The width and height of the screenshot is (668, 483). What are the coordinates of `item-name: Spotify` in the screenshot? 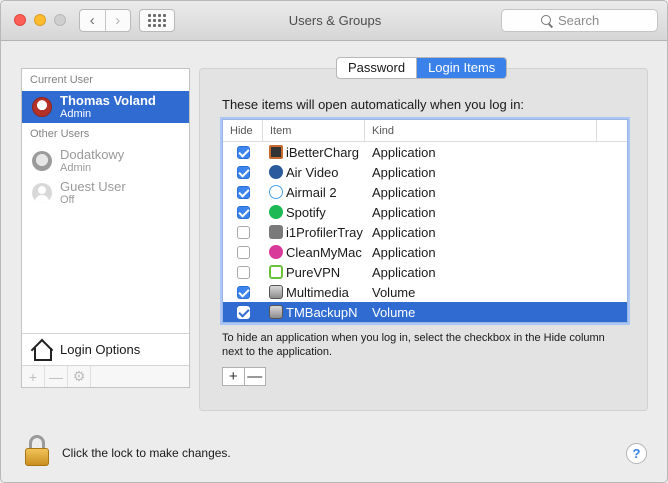 It's located at (306, 212).